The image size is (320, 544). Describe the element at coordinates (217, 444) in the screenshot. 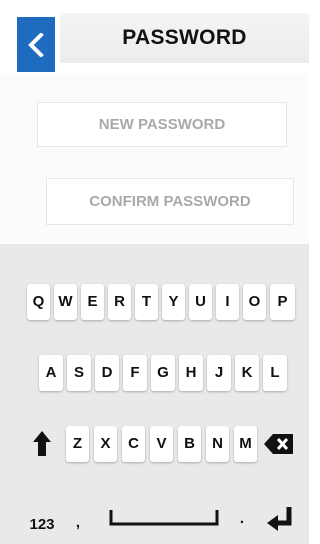

I see `key-n: N` at that location.